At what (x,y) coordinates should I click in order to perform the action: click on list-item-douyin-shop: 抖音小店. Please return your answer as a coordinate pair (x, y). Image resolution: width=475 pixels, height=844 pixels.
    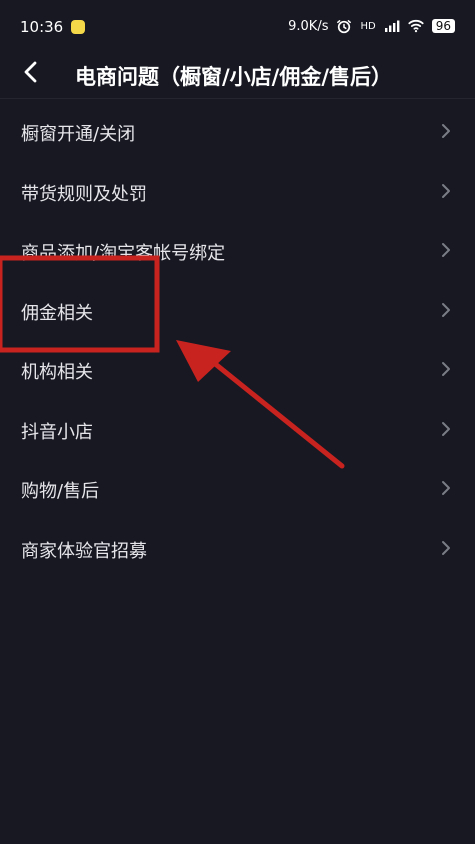
    Looking at the image, I should click on (237, 430).